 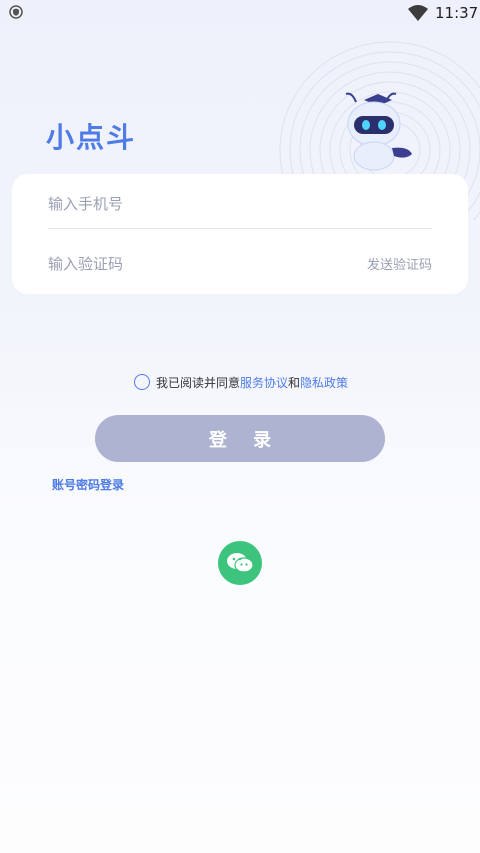 What do you see at coordinates (240, 438) in the screenshot?
I see `login-button: 登 录` at bounding box center [240, 438].